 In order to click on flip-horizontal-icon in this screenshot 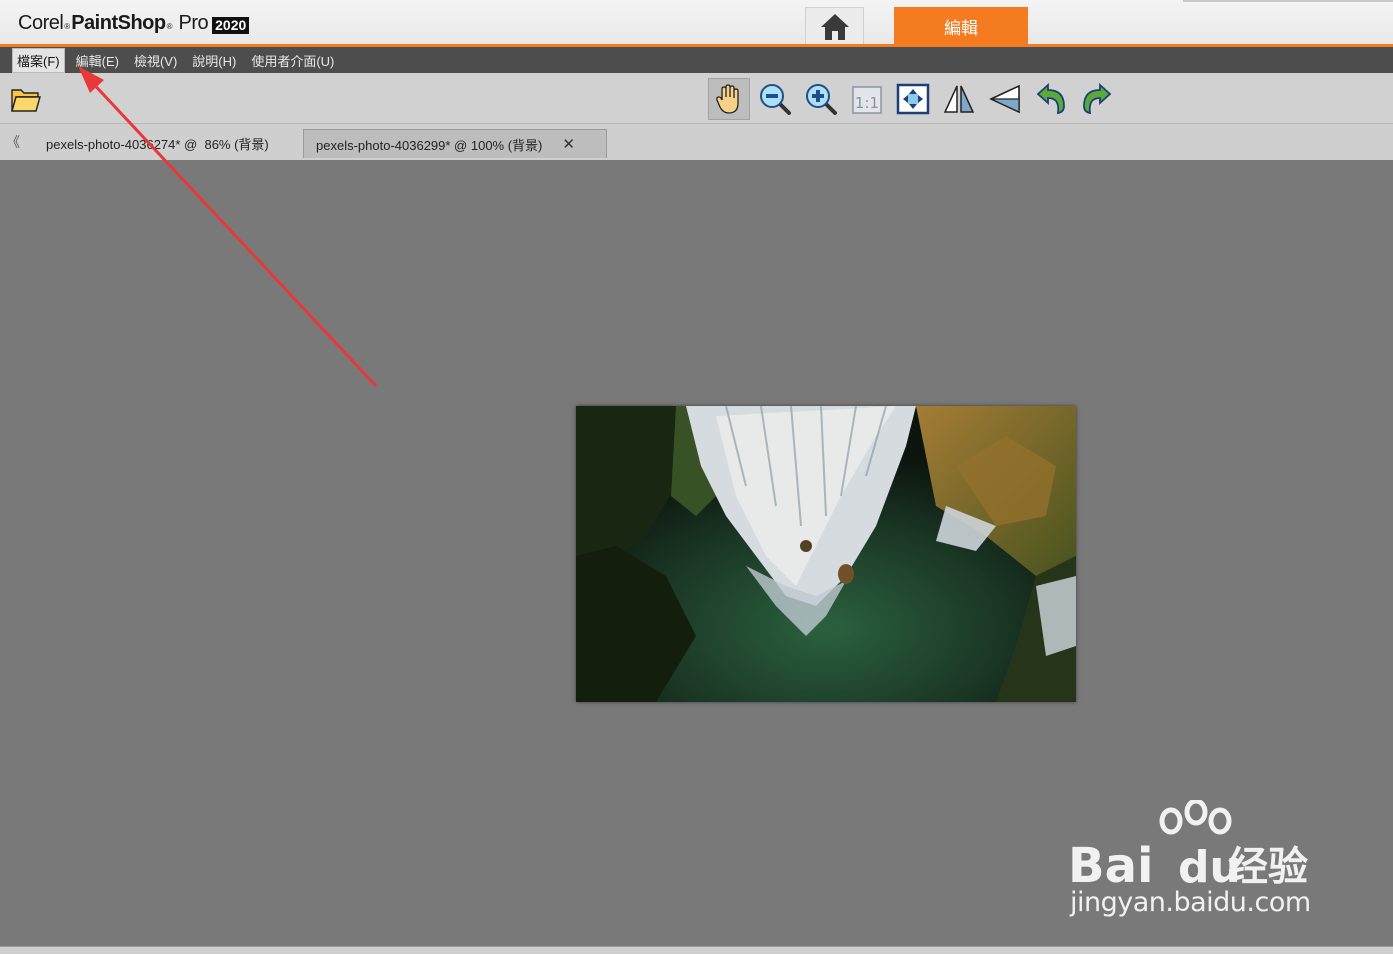, I will do `click(959, 99)`.